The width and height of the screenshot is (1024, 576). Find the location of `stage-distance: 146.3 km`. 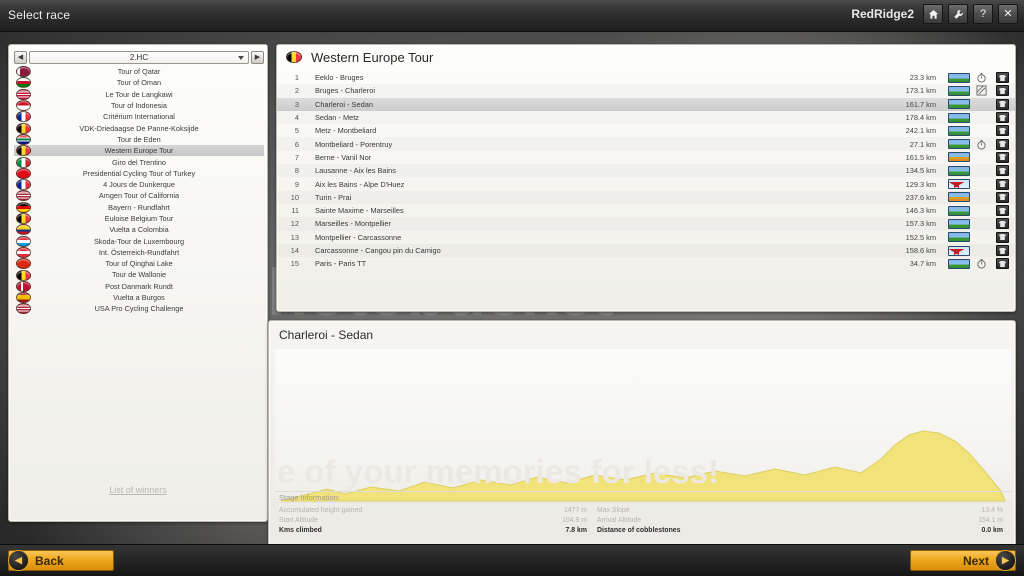

stage-distance: 146.3 km is located at coordinates (920, 211).